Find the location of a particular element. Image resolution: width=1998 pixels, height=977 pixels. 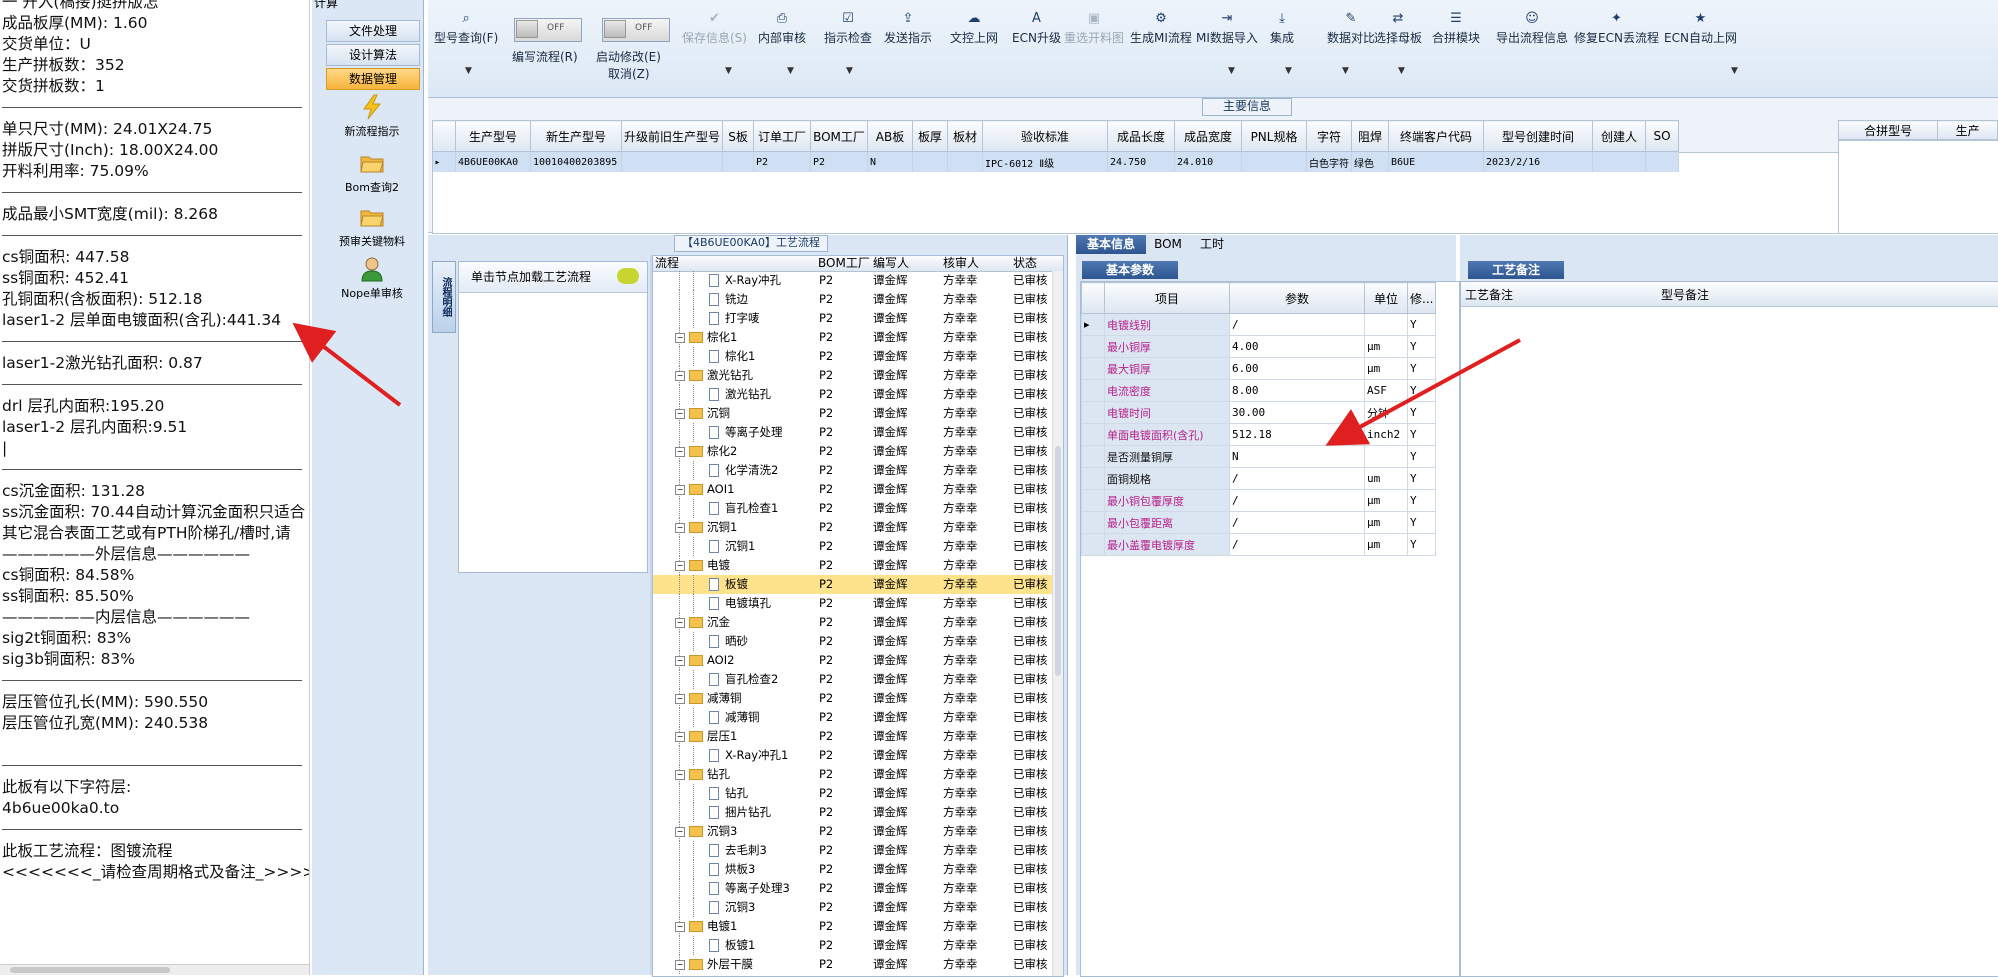

column-header: 板厚 is located at coordinates (930, 136).